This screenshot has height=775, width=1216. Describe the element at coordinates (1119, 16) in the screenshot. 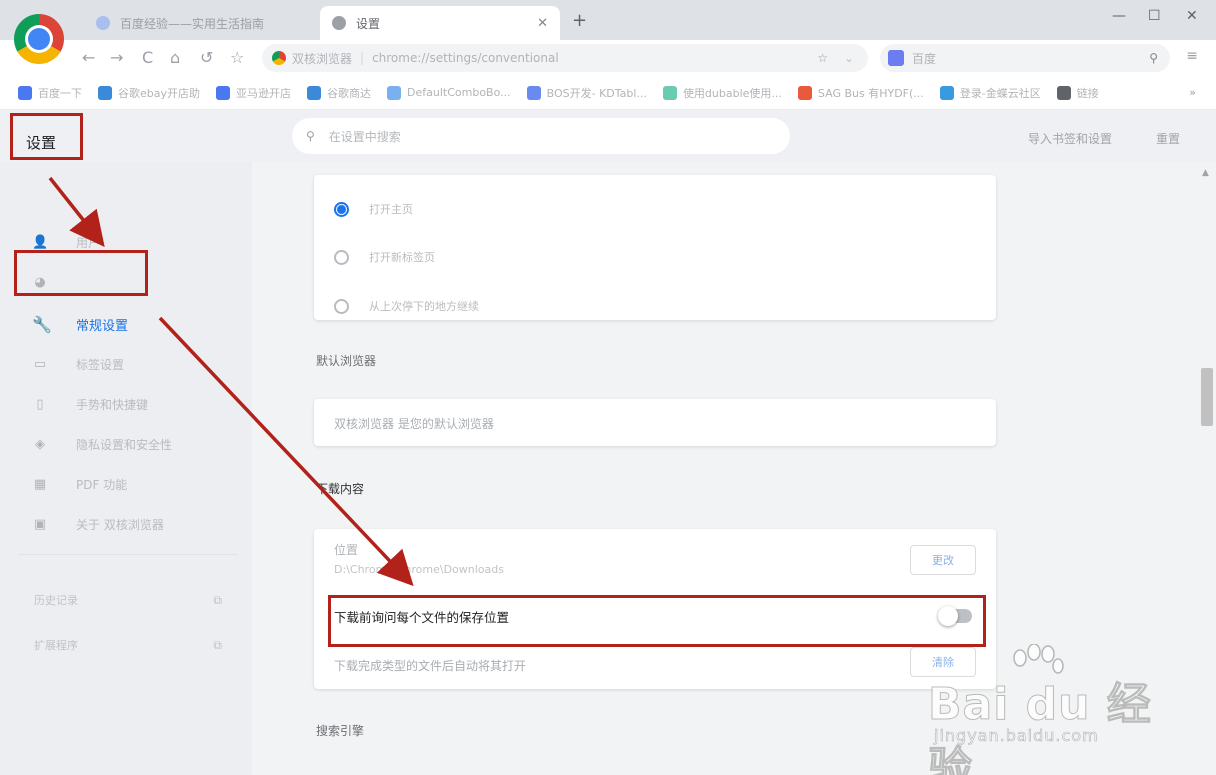

I see `minimize-button: —` at that location.